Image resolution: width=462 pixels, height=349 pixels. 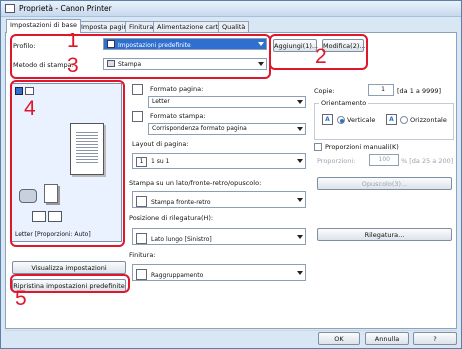 I want to click on scaling-label: Proporzioni:, so click(x=336, y=161).